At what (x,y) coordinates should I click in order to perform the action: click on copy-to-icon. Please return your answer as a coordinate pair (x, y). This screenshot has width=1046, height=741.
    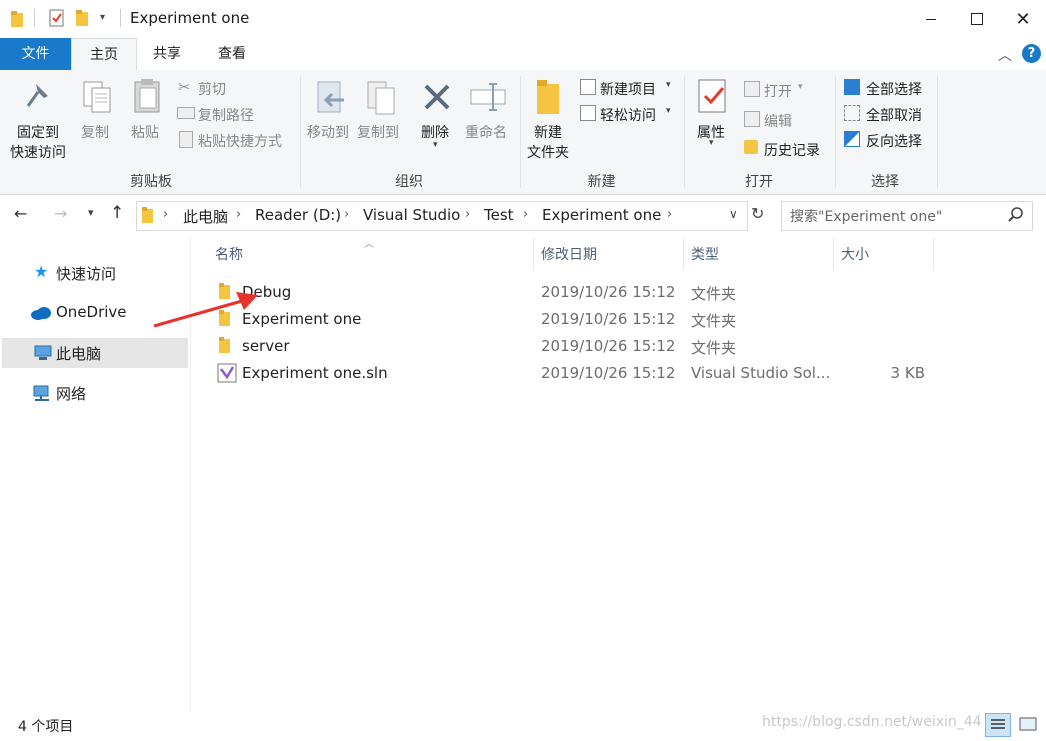
    Looking at the image, I should click on (381, 98).